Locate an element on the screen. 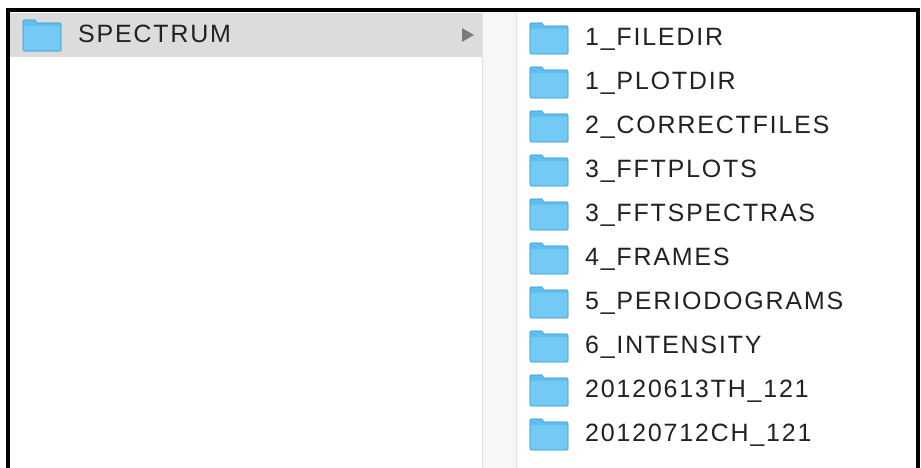 The width and height of the screenshot is (921, 468). folder-row: 1_FILEDIR is located at coordinates (716, 38).